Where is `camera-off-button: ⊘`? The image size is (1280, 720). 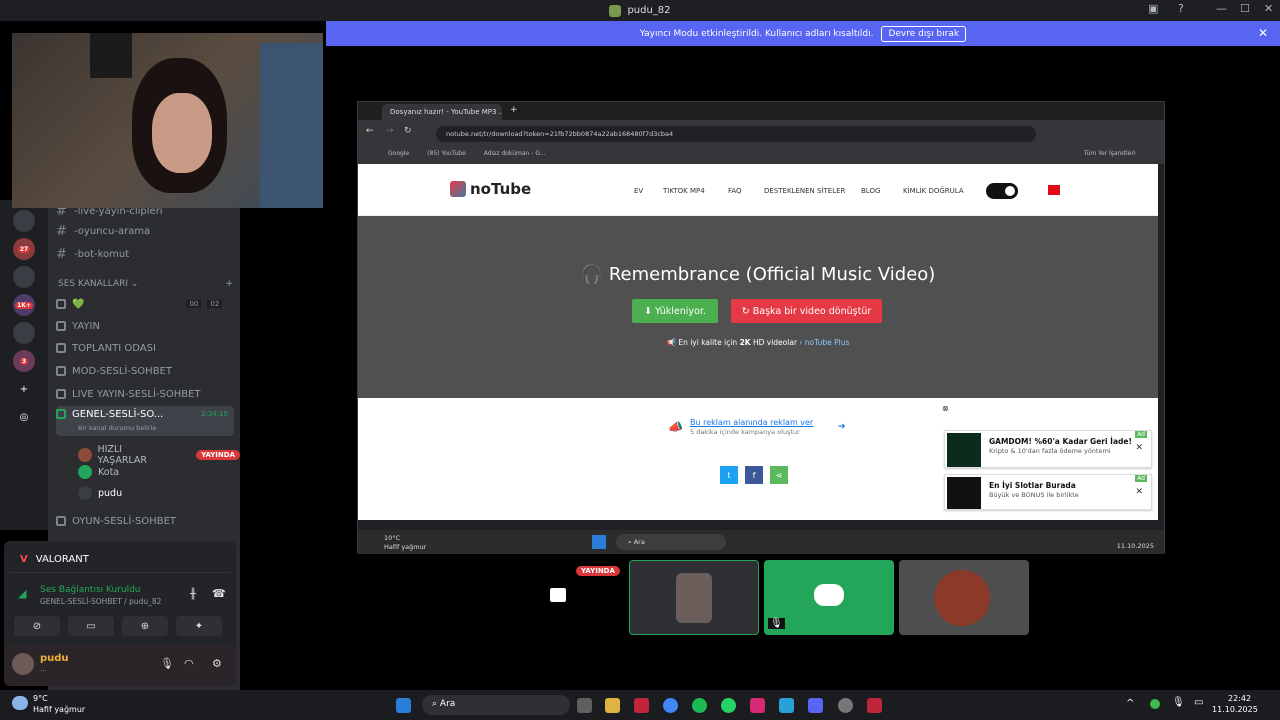
camera-off-button: ⊘ is located at coordinates (37, 626).